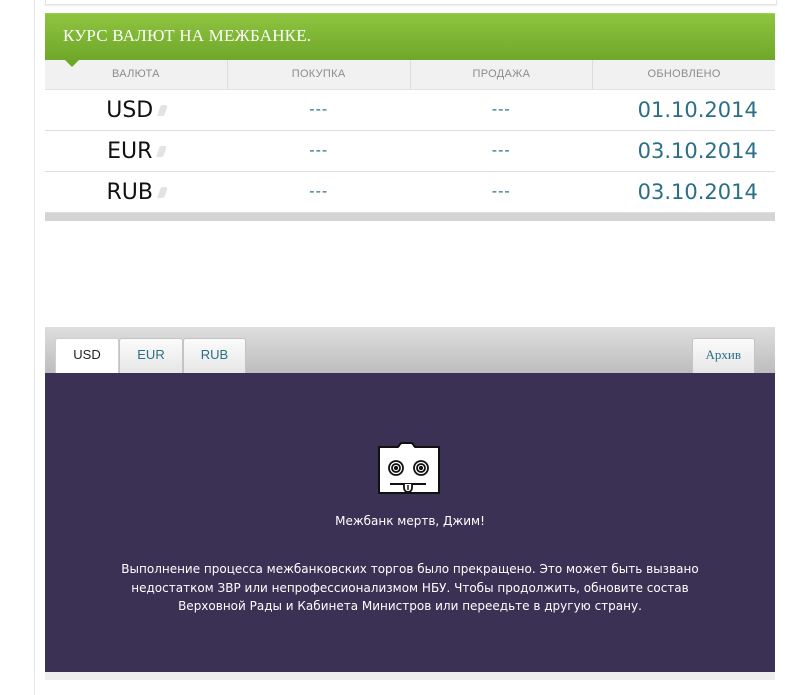 The height and width of the screenshot is (695, 785). Describe the element at coordinates (697, 110) in the screenshot. I see `updated-date: 01.10.2014` at that location.